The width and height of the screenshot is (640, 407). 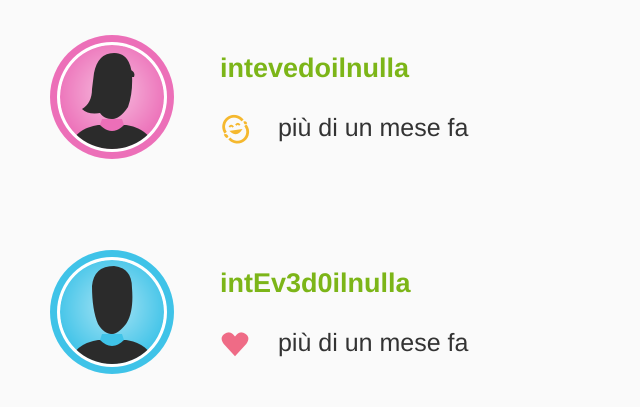 I want to click on username: intEv3d0ilnulla, so click(x=344, y=283).